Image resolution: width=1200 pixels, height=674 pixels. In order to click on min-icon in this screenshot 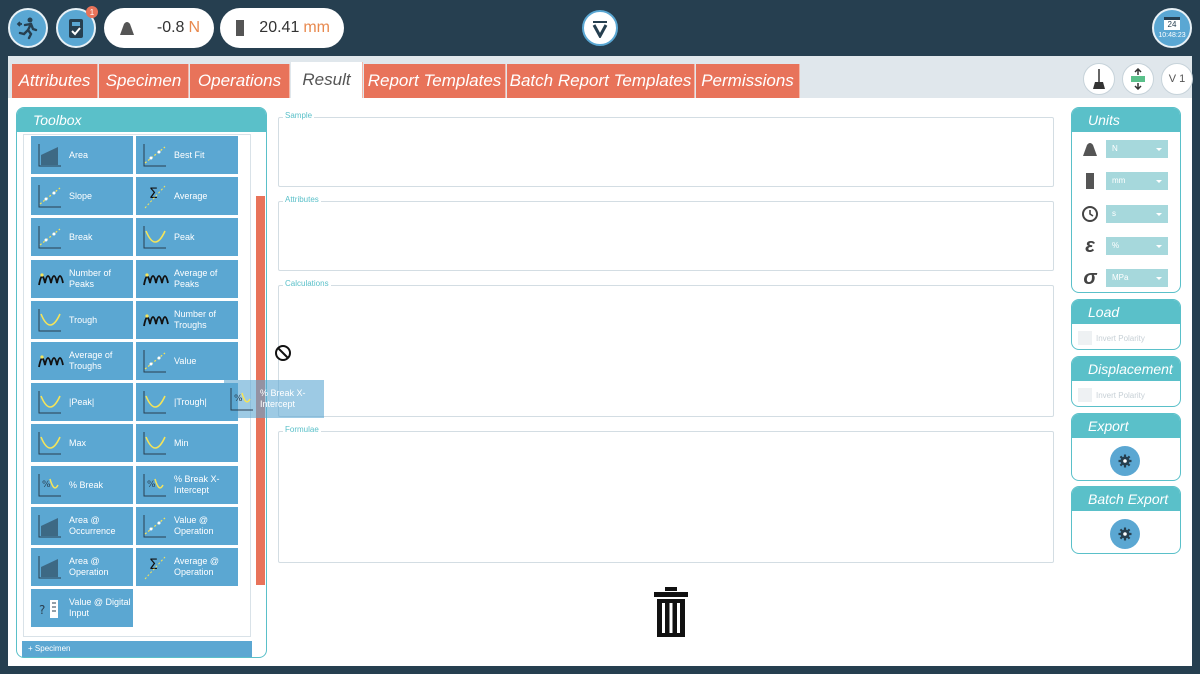, I will do `click(155, 443)`.